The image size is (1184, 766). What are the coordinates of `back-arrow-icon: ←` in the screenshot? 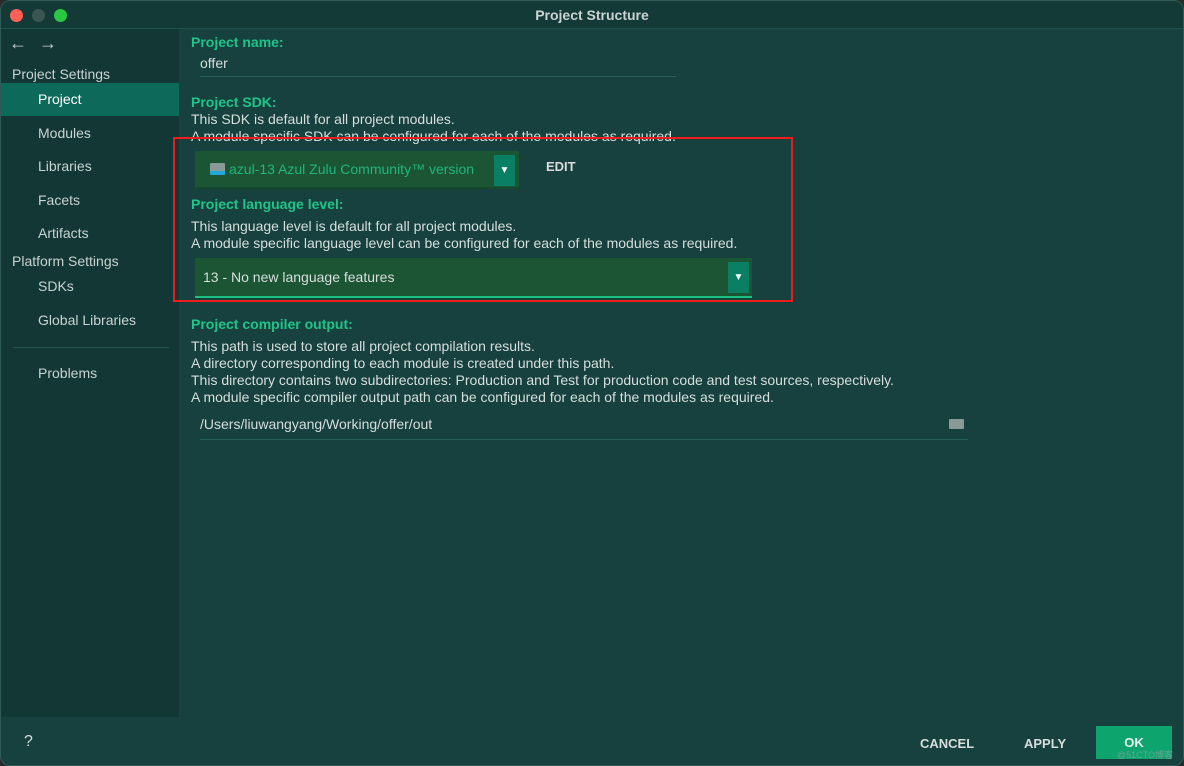 It's located at (18, 43).